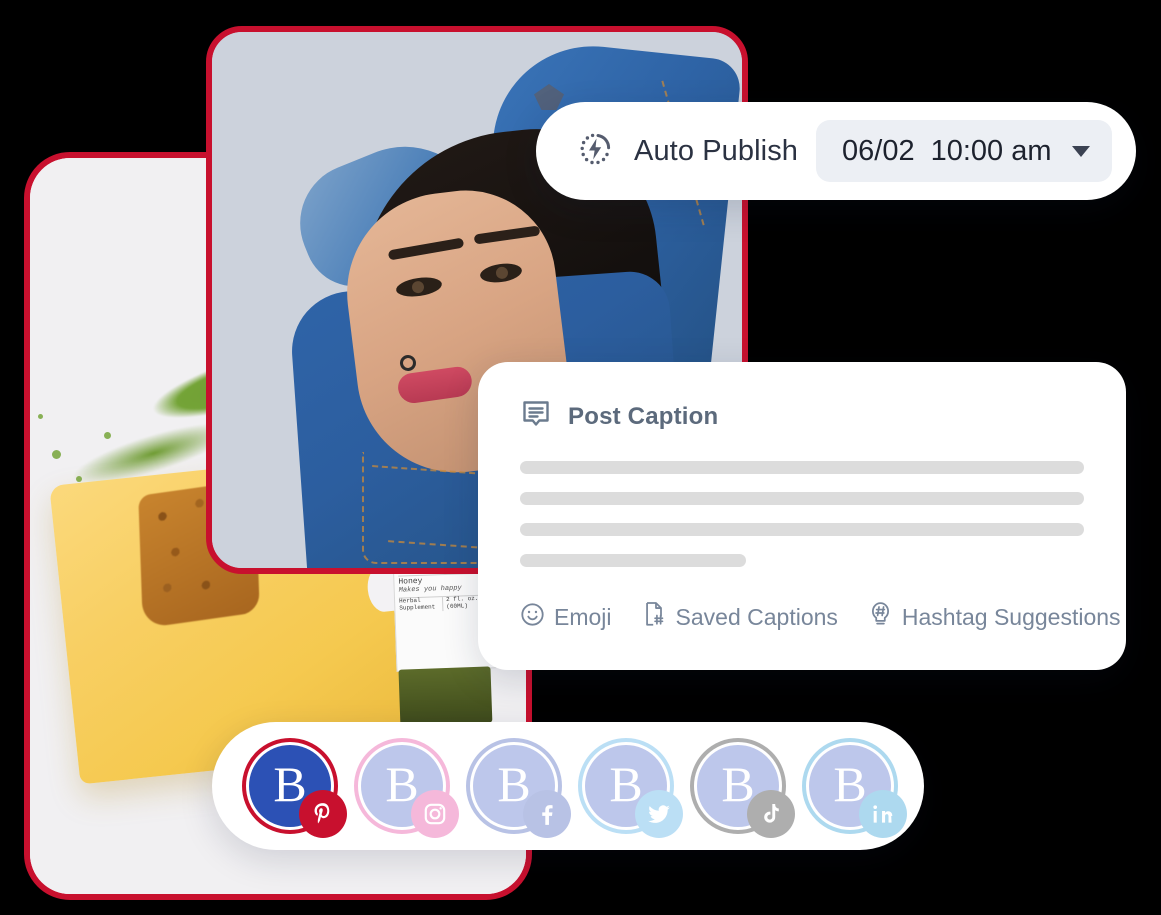 The width and height of the screenshot is (1161, 915). I want to click on post-caption-header: Post Caption, so click(802, 416).